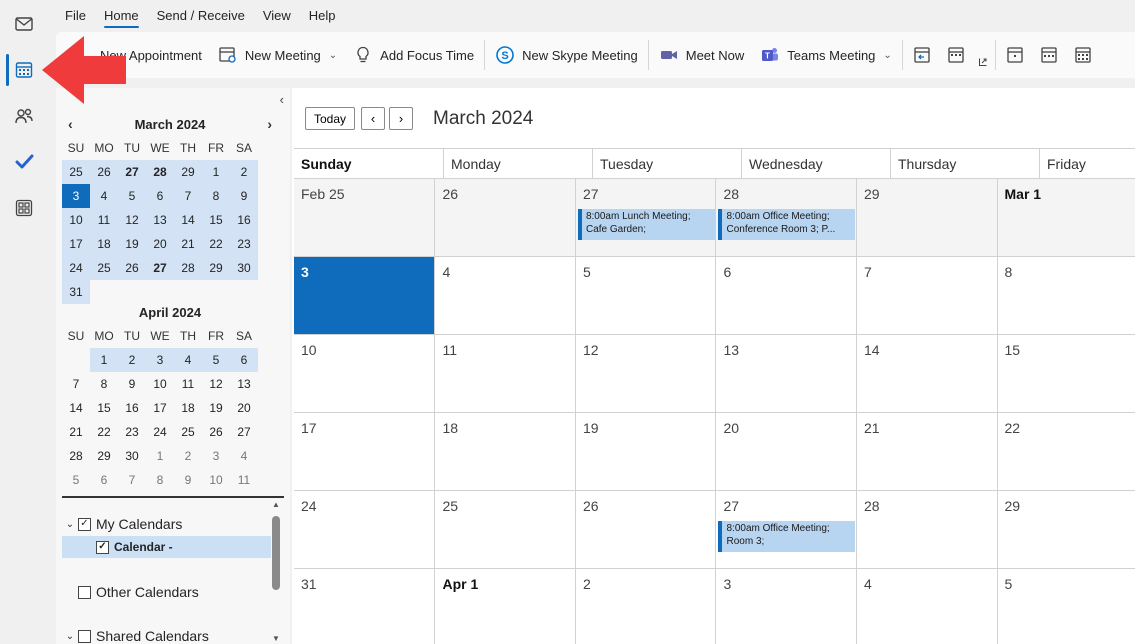  What do you see at coordinates (364, 606) in the screenshot?
I see `day-cell: 31` at bounding box center [364, 606].